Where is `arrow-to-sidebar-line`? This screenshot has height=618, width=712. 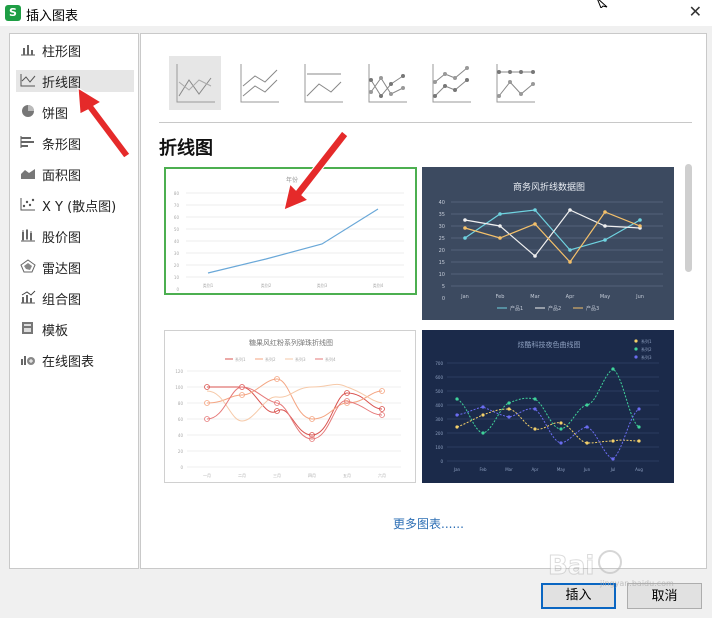 arrow-to-sidebar-line is located at coordinates (104, 122).